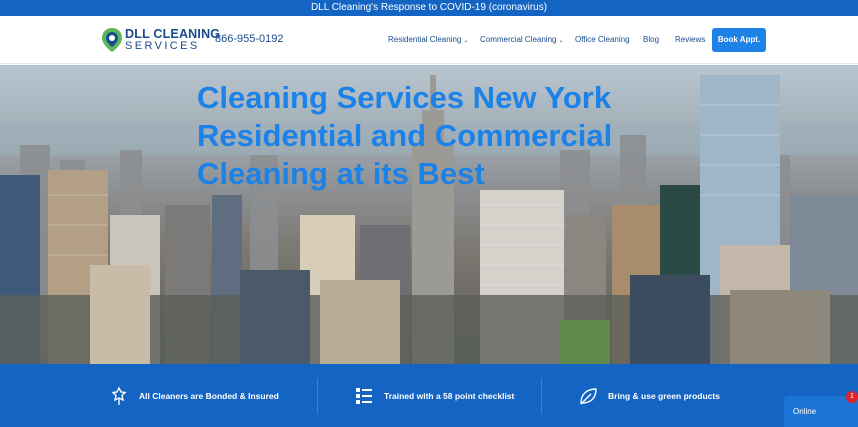 The width and height of the screenshot is (858, 427). Describe the element at coordinates (664, 395) in the screenshot. I see `feature-text: Bring & use green products` at that location.